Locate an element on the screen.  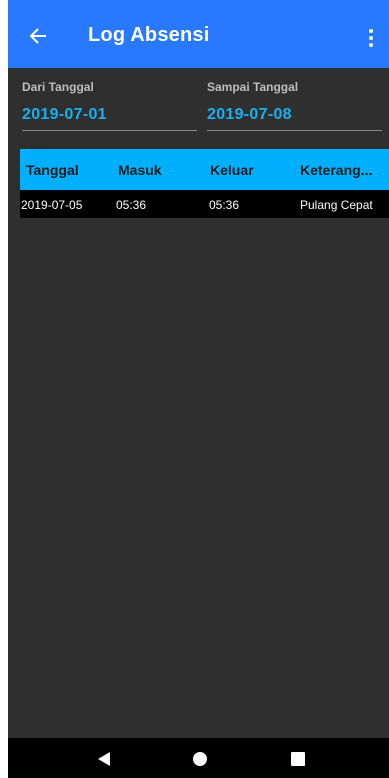
app-bar: Log Absensi is located at coordinates (198, 34).